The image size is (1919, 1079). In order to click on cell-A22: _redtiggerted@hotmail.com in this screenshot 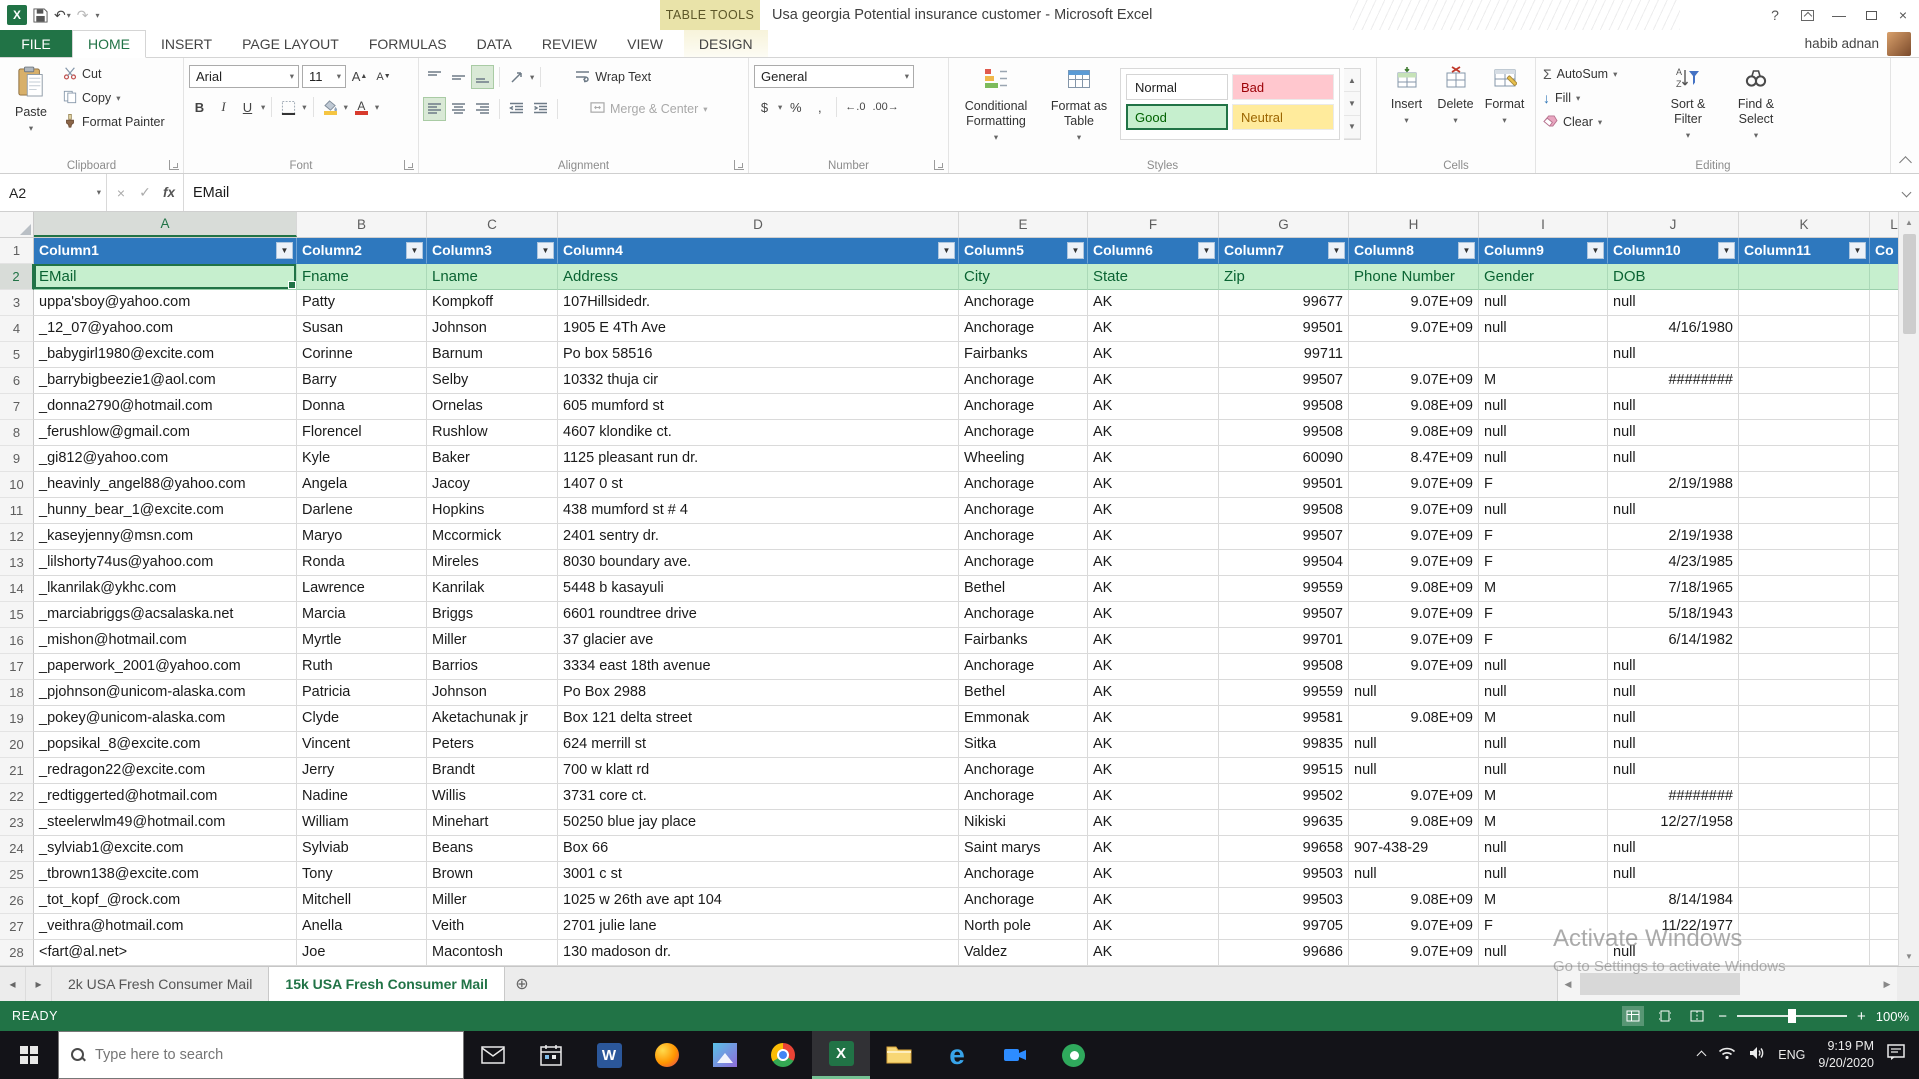, I will do `click(165, 797)`.